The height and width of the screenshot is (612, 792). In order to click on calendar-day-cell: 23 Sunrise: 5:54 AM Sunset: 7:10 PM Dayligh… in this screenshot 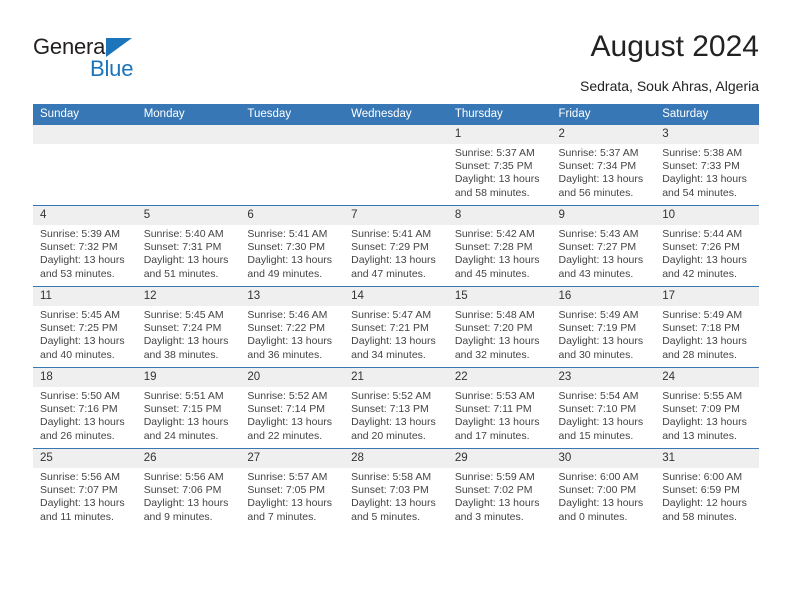, I will do `click(603, 408)`.